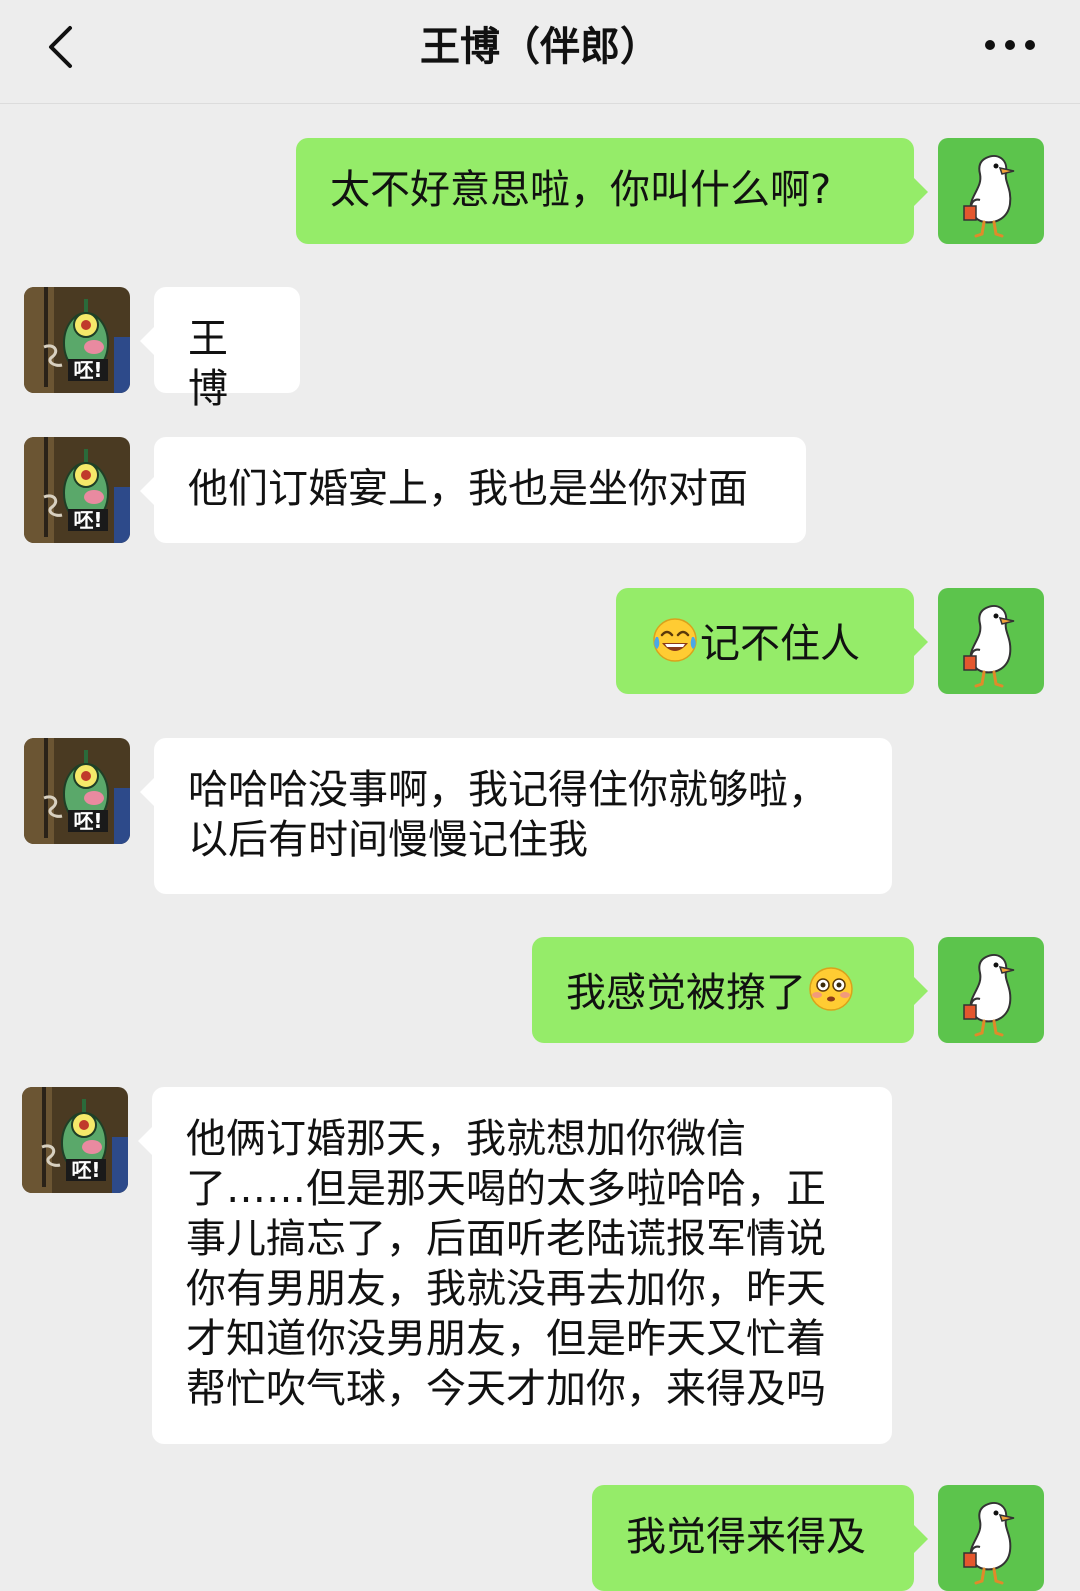 The image size is (1080, 1591). I want to click on message-row-self: 我觉得来得及, so click(540, 1538).